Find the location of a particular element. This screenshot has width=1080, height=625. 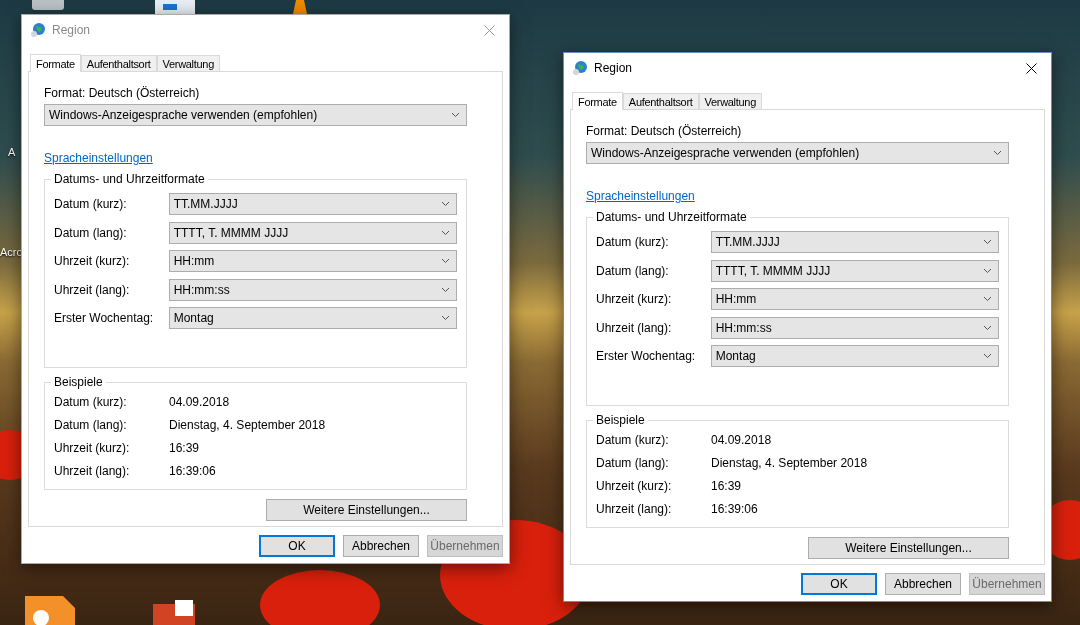

desktop-icon-label: A is located at coordinates (12, 152).